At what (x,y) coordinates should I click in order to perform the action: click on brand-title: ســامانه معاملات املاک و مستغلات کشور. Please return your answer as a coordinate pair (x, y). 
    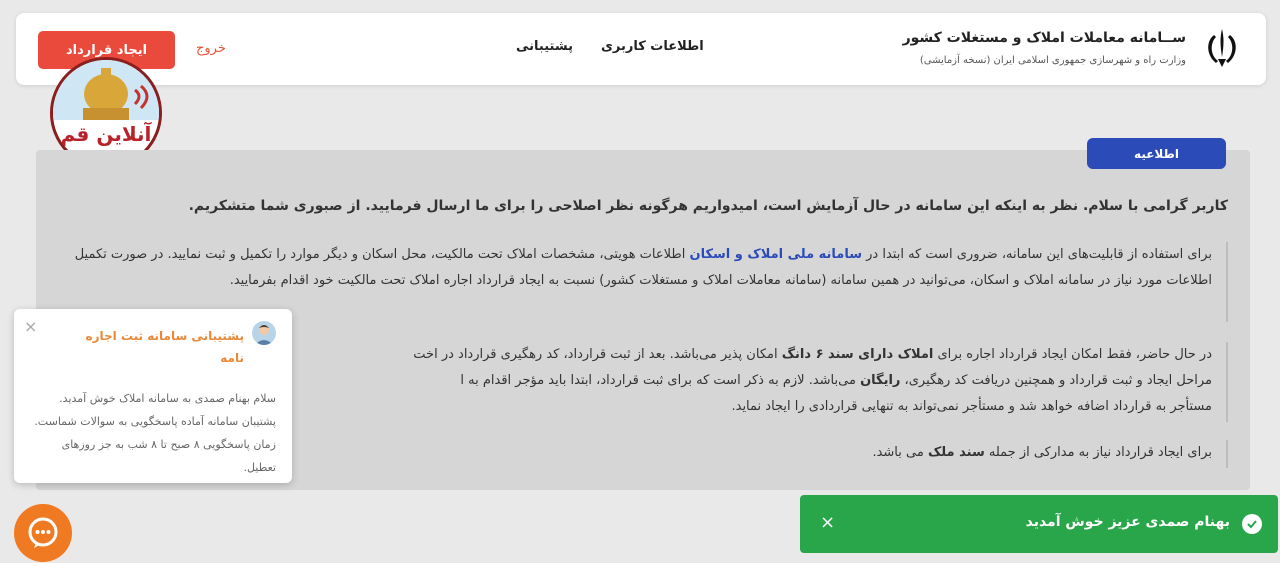
    Looking at the image, I should click on (1044, 38).